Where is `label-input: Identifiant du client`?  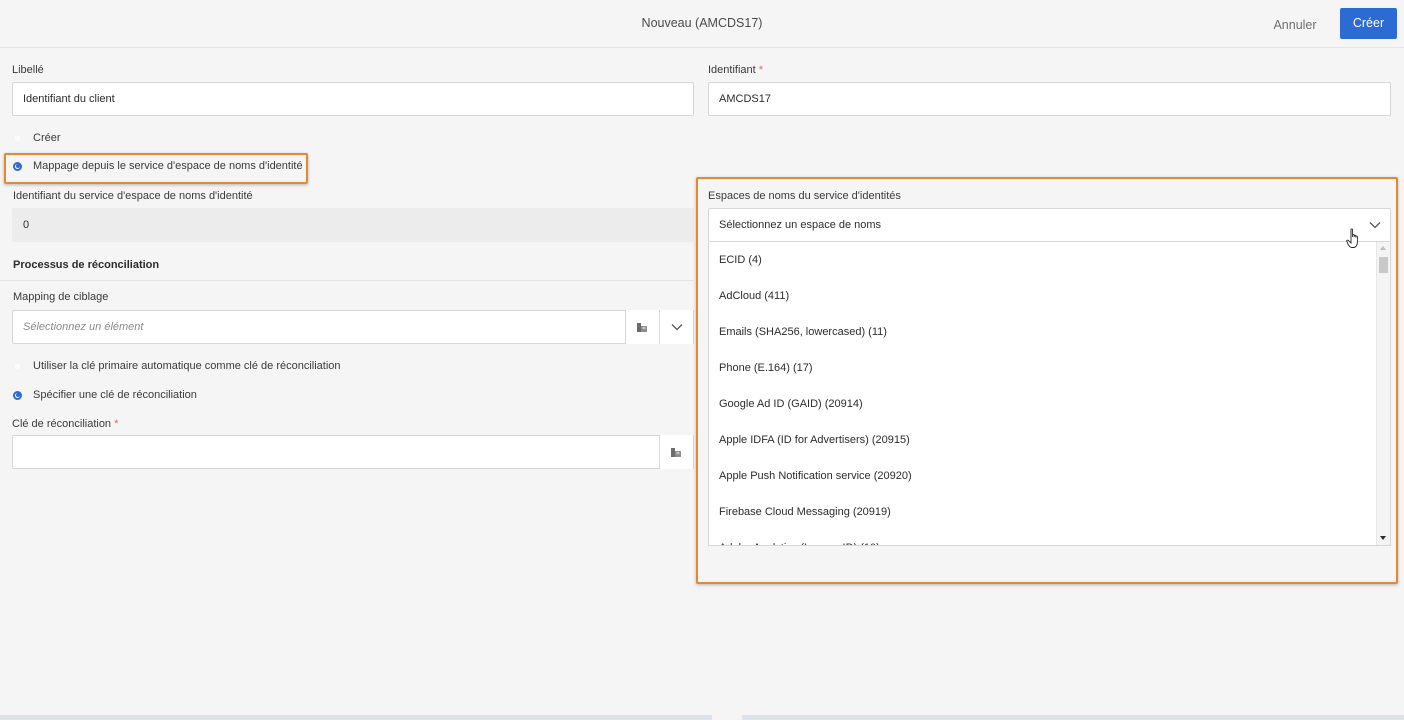
label-input: Identifiant du client is located at coordinates (353, 99).